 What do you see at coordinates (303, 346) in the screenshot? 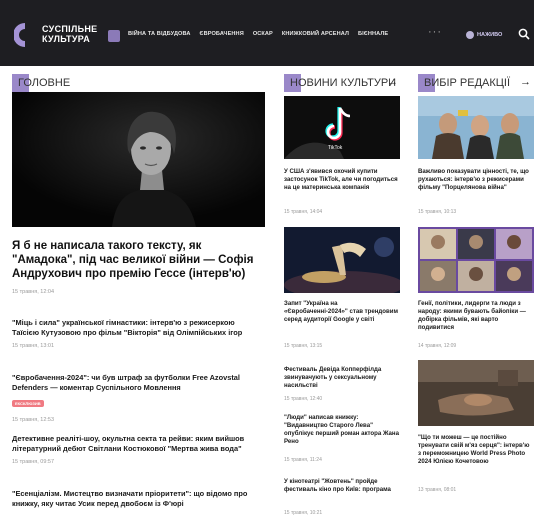
I see `culture-news-time: 15 травня, 13:15` at bounding box center [303, 346].